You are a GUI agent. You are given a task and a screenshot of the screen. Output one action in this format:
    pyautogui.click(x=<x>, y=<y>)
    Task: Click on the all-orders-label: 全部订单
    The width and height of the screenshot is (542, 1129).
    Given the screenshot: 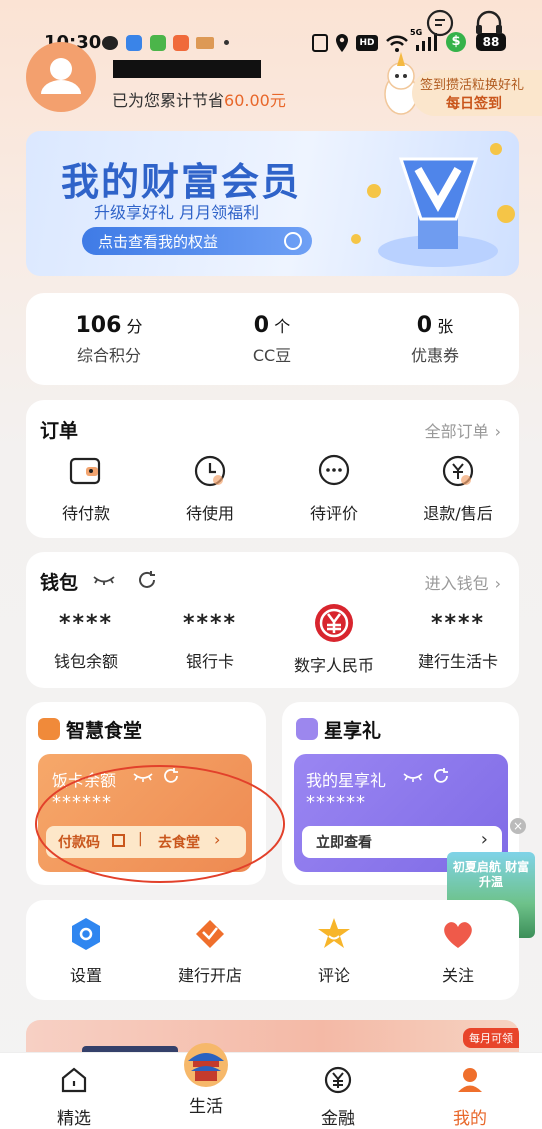 What is the action you would take?
    pyautogui.click(x=456, y=431)
    